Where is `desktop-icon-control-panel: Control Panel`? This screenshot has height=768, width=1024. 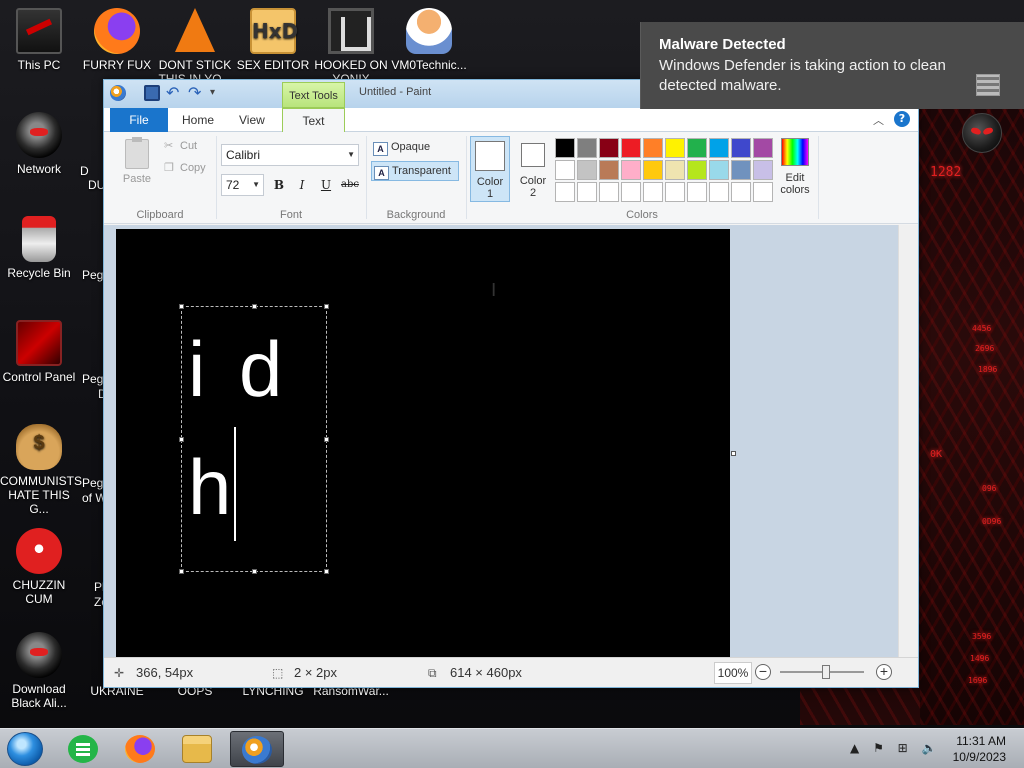
desktop-icon-control-panel: Control Panel is located at coordinates (39, 352).